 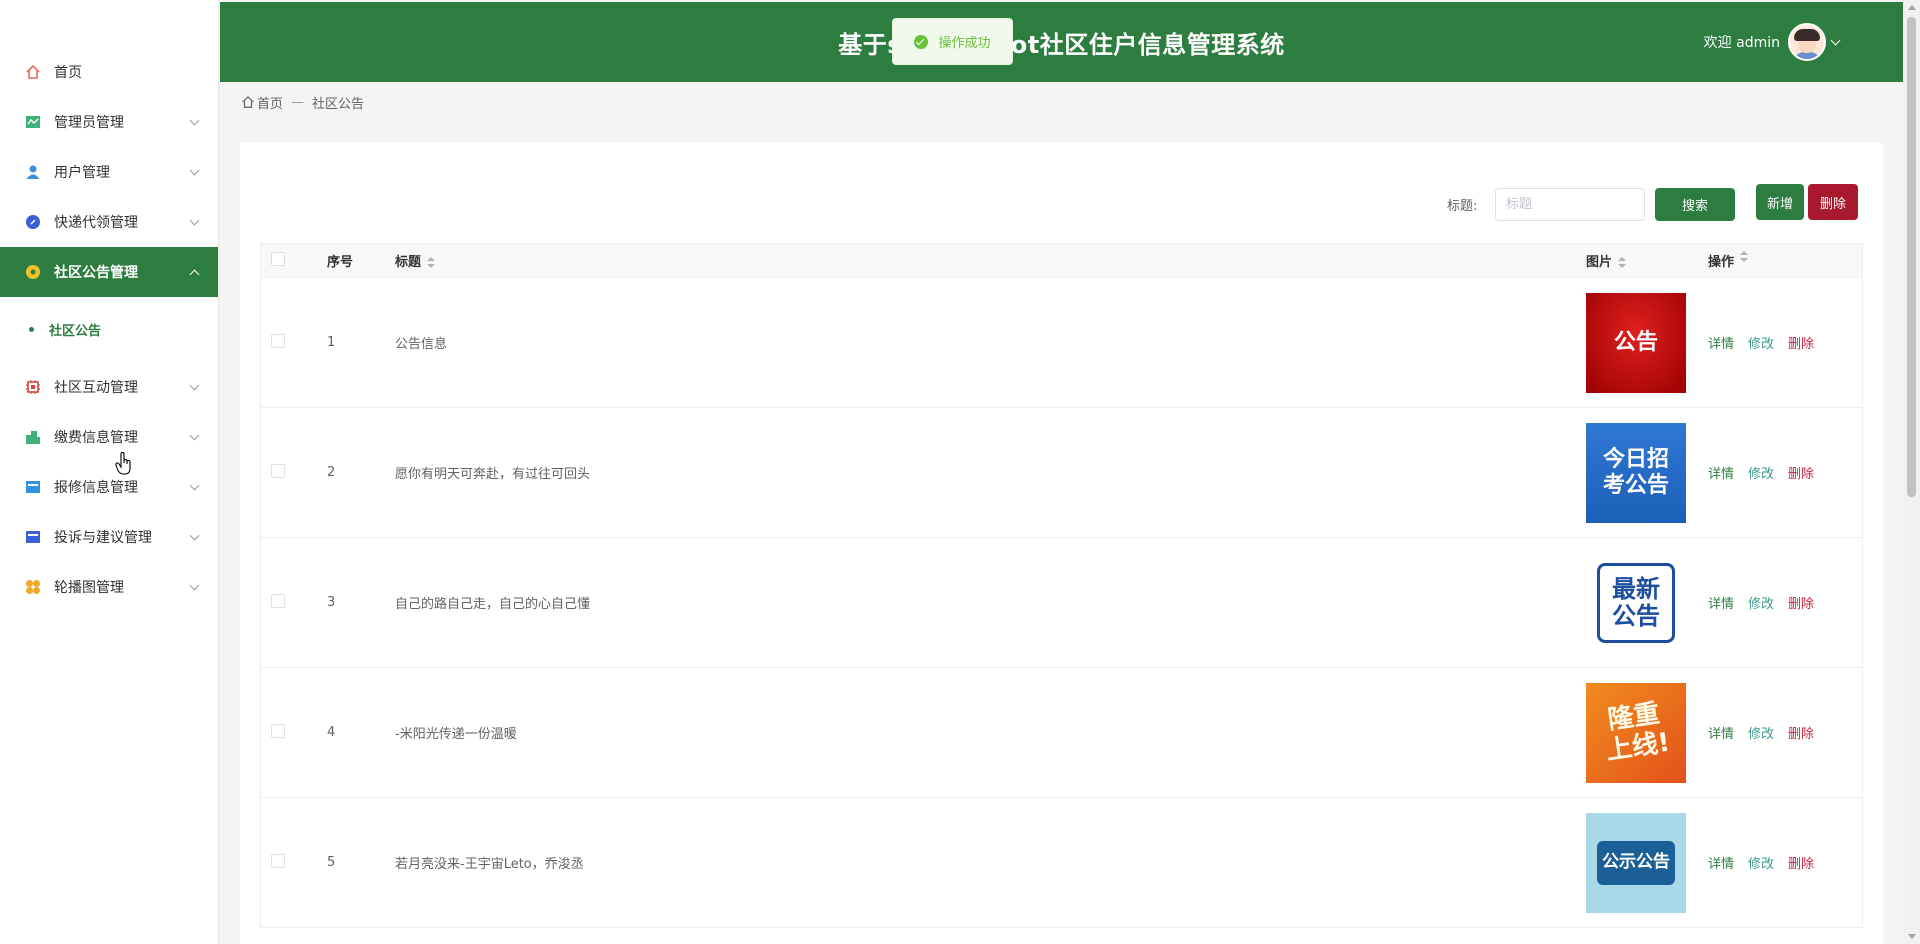 What do you see at coordinates (96, 438) in the screenshot?
I see `sidebar-item-label: 缴费信息管理` at bounding box center [96, 438].